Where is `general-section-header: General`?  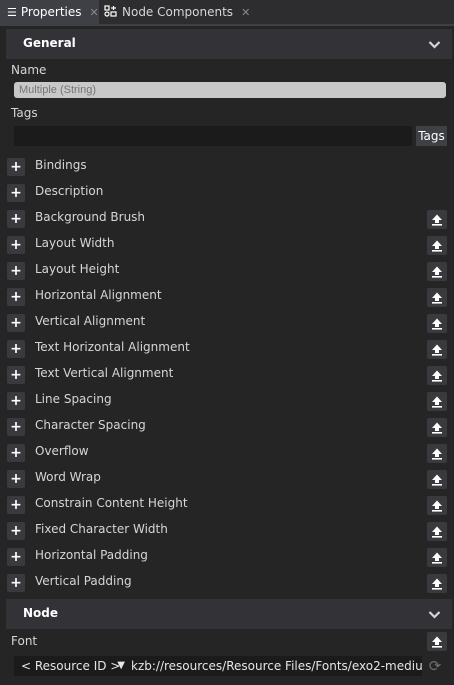 general-section-header: General is located at coordinates (229, 44).